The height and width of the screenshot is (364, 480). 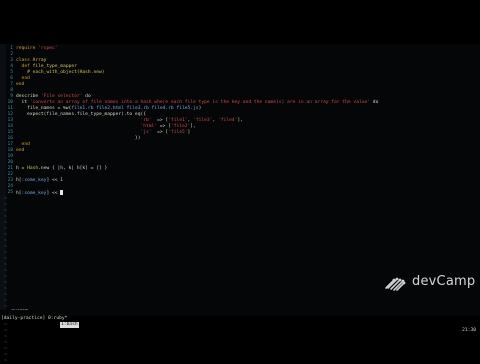 I want to click on code-token: file_names = %w(, so click(x=44, y=108).